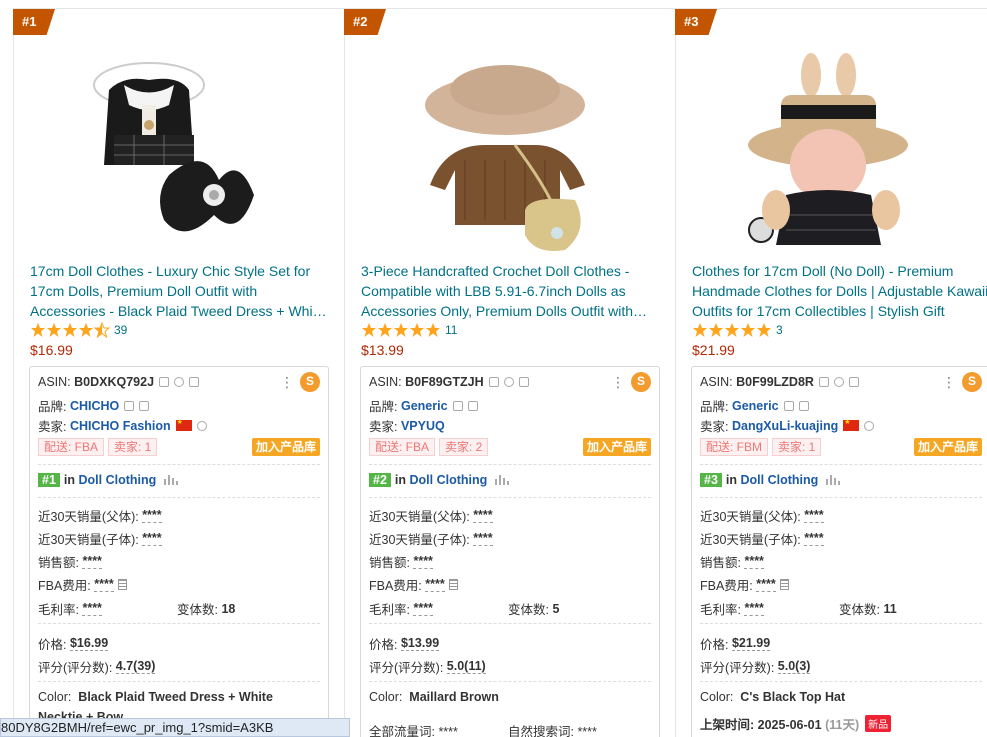 Image resolution: width=987 pixels, height=737 pixels. I want to click on asin-row: ASIN: B0F89GTZJH, so click(449, 382).